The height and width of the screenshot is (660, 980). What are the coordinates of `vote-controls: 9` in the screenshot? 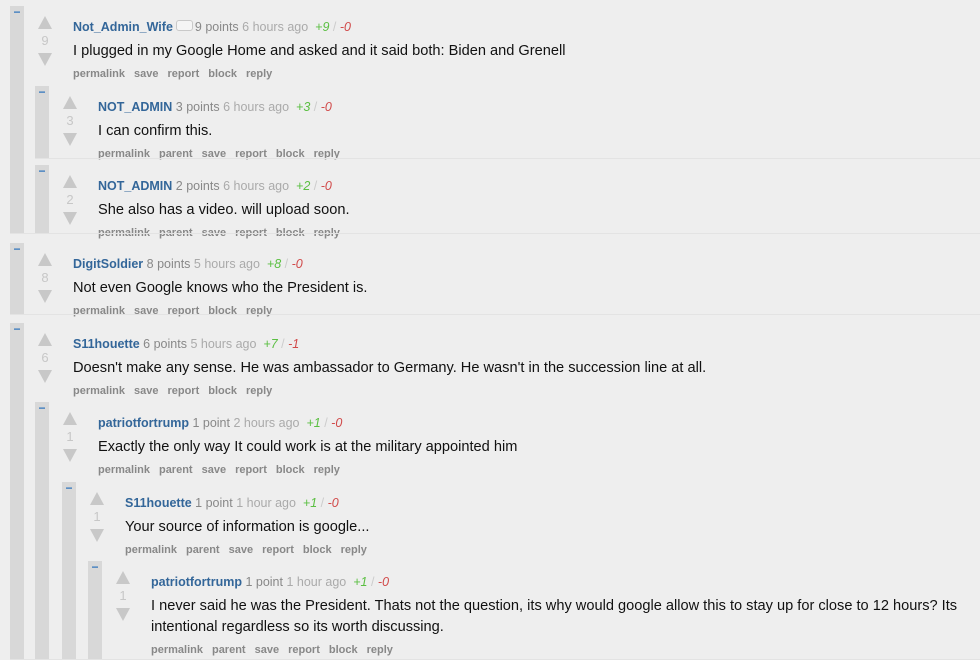 It's located at (45, 41).